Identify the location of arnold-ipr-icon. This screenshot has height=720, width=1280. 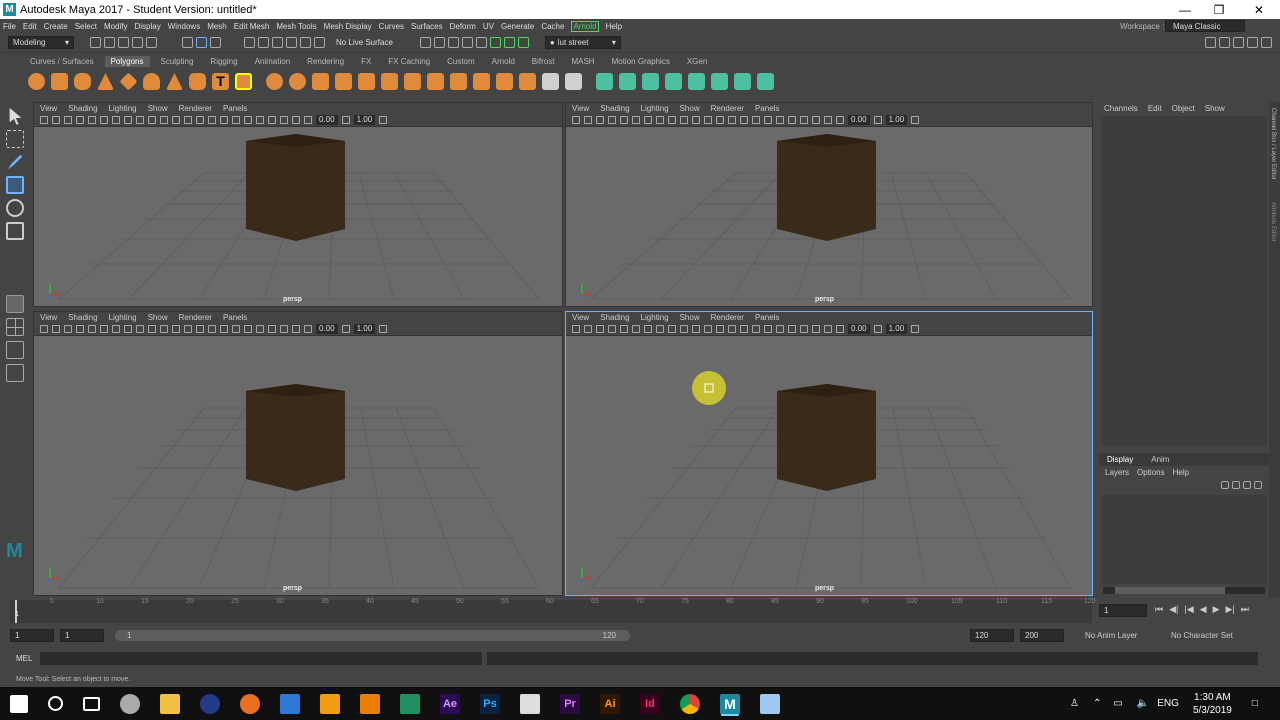
(510, 42).